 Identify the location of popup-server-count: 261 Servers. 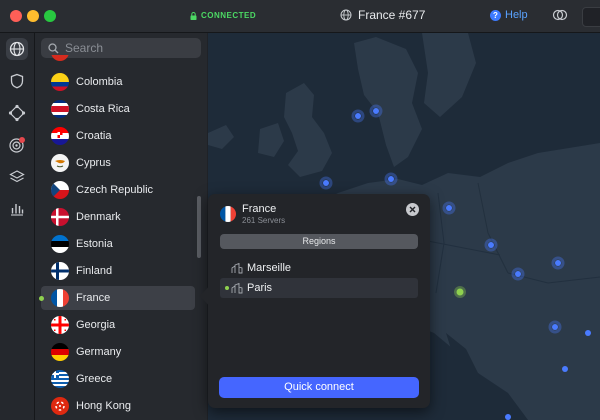
(264, 220).